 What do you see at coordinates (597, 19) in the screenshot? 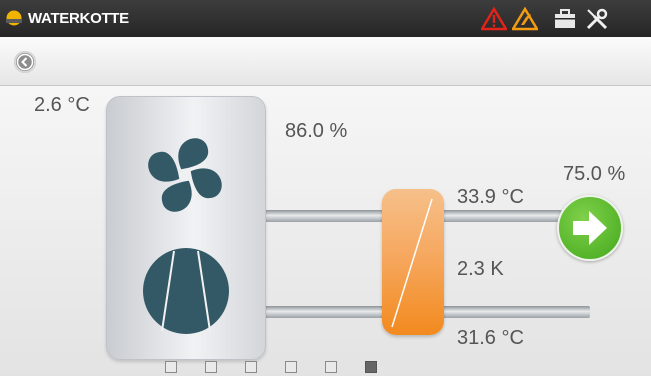
I see `tools-icon` at bounding box center [597, 19].